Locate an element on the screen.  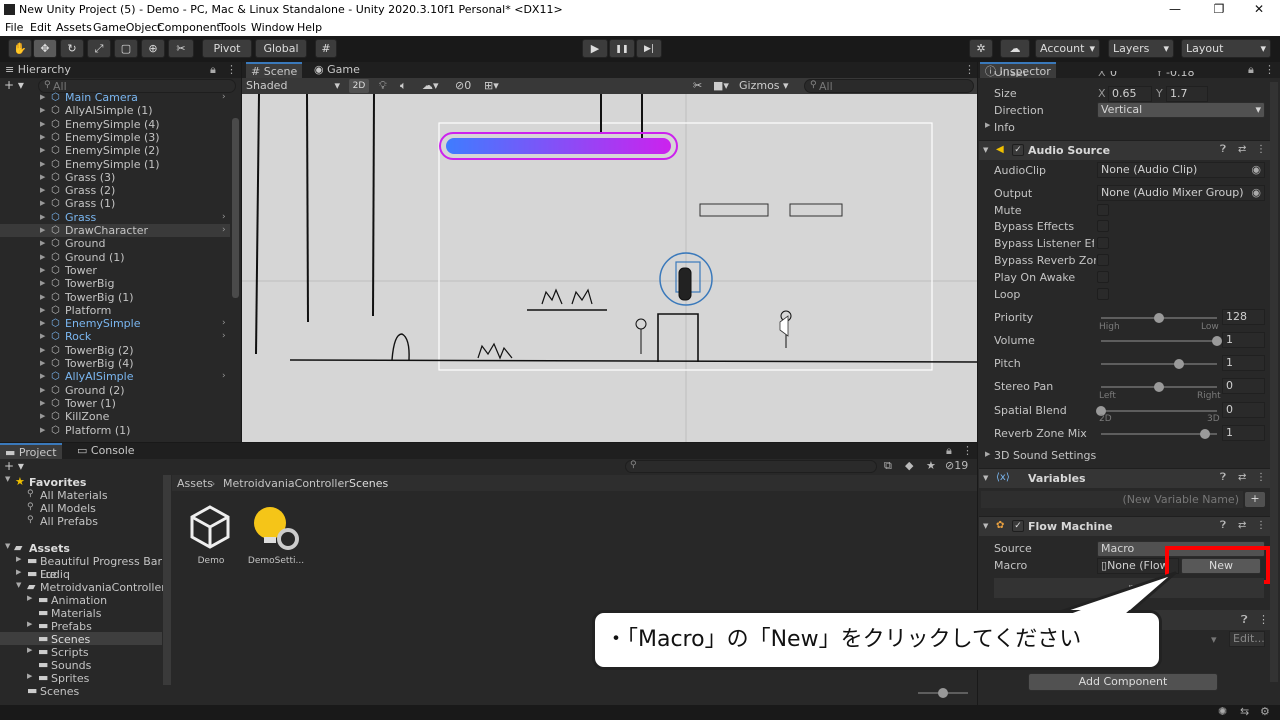
file-demo-label: Demo is located at coordinates (211, 561).